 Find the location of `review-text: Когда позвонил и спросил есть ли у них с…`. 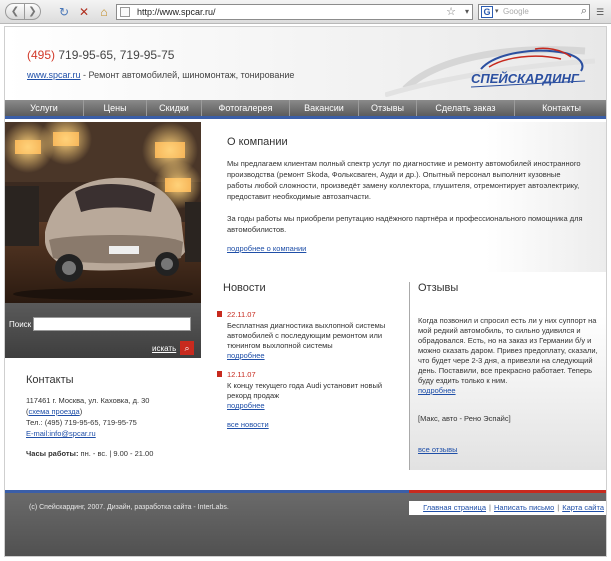

review-text: Когда позвонил и спросил есть ли у них с… is located at coordinates (508, 350).